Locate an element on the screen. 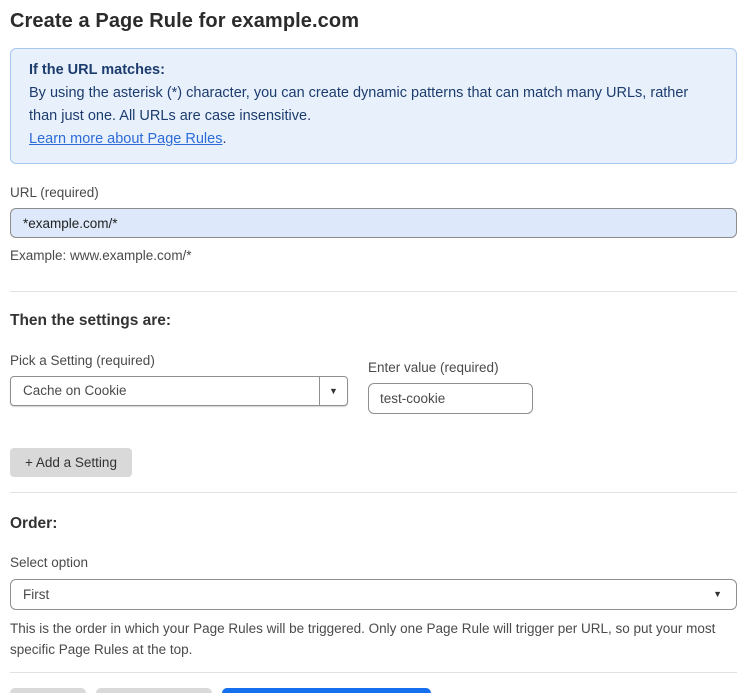 This screenshot has width=750, height=693. info-box-heading: If the URL matches: is located at coordinates (97, 70).